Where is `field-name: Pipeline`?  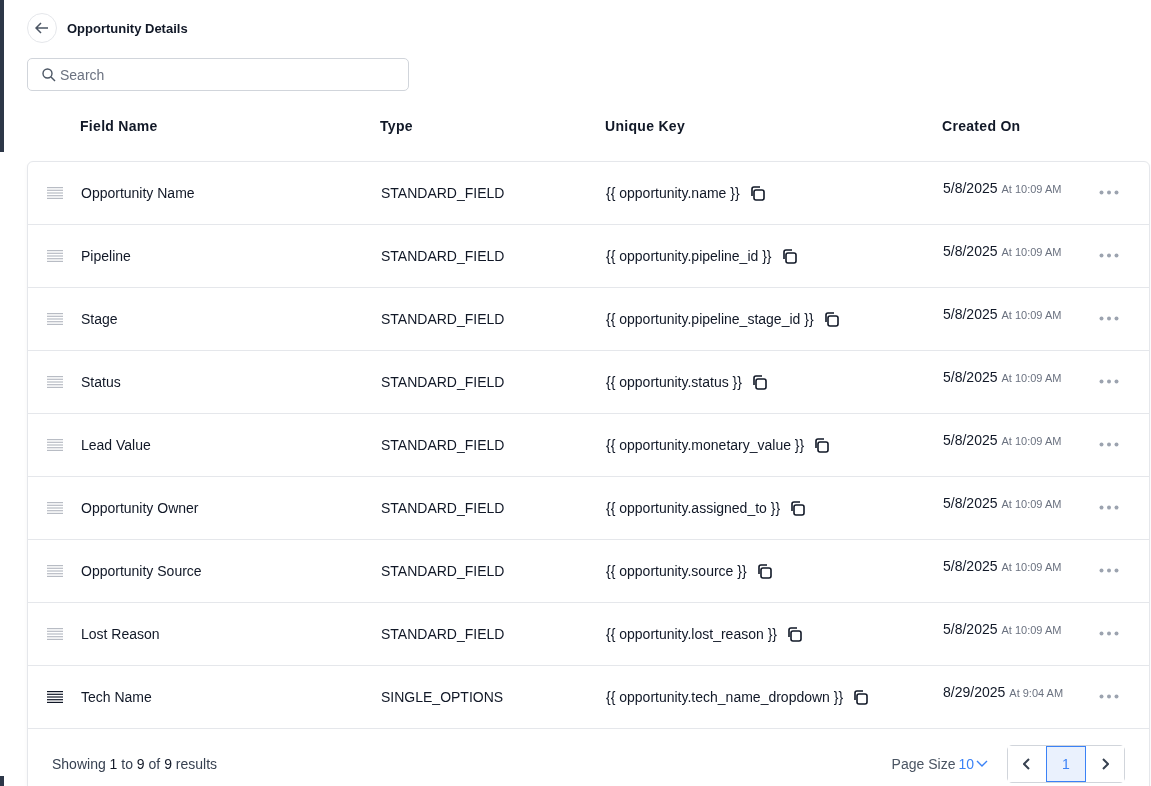
field-name: Pipeline is located at coordinates (106, 256).